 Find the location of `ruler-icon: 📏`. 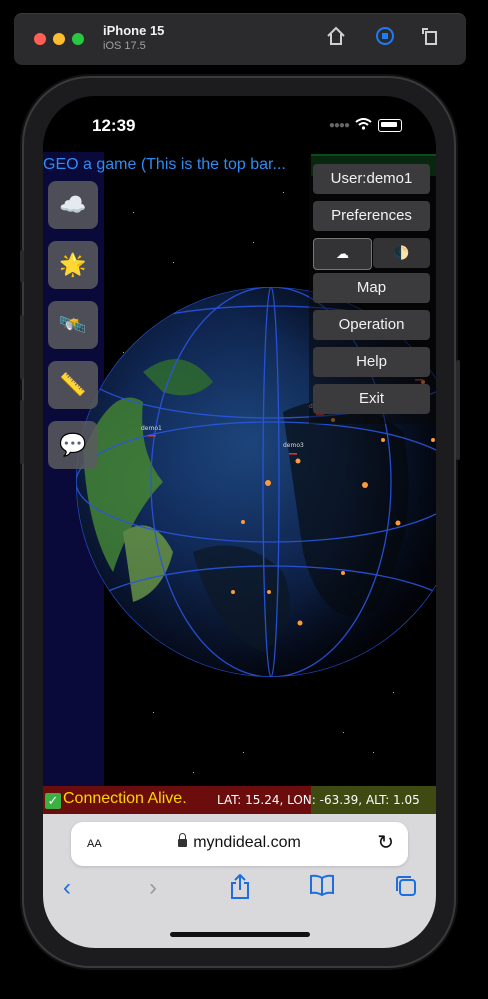

ruler-icon: 📏 is located at coordinates (73, 384).